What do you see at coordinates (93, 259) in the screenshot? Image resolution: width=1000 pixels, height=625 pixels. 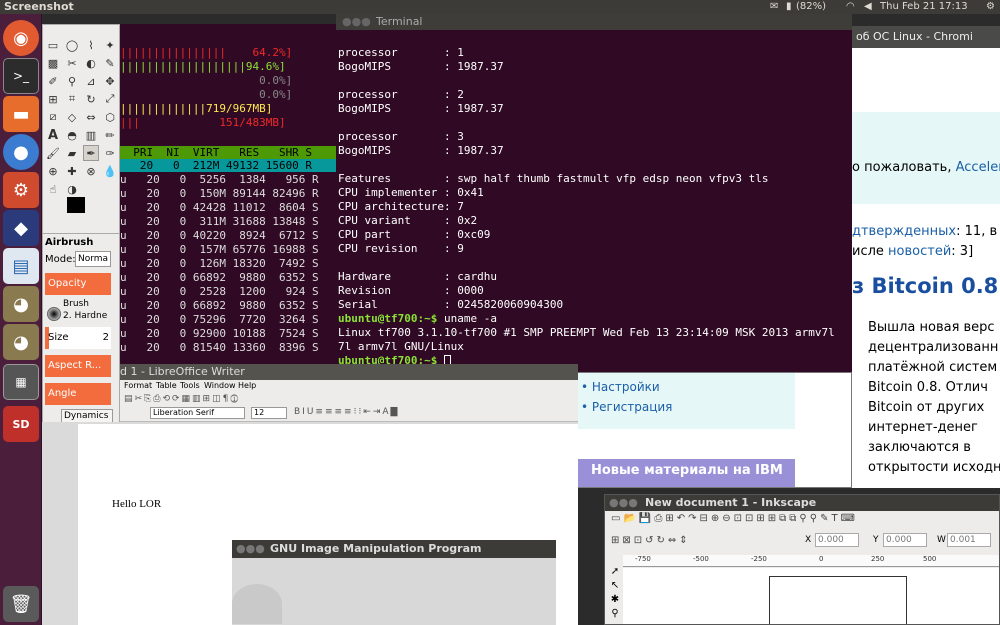 I see `mode-select: Norma` at bounding box center [93, 259].